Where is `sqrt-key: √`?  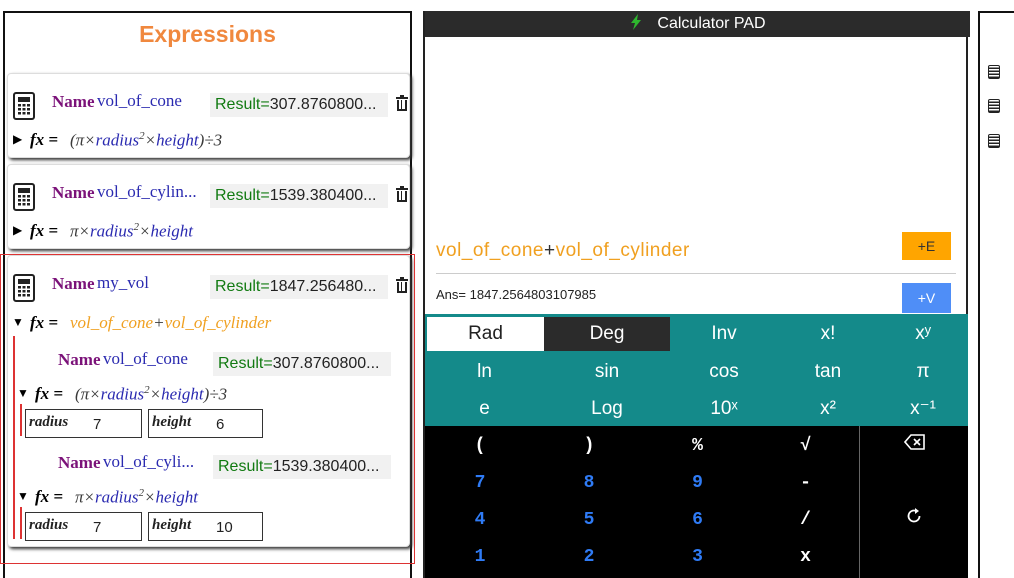
sqrt-key: √ is located at coordinates (805, 446).